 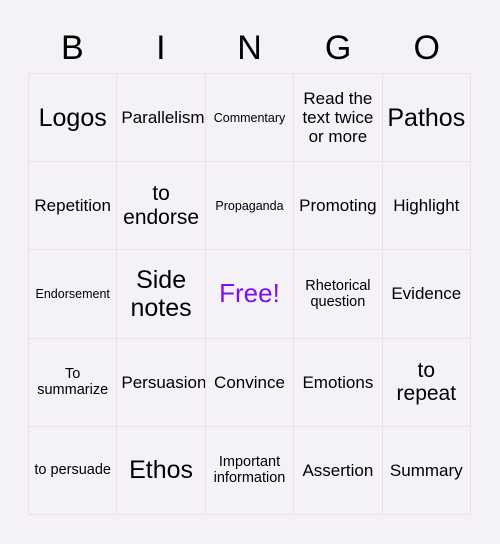 I want to click on bingo-cell-r5-c5: Summary, so click(x=426, y=470).